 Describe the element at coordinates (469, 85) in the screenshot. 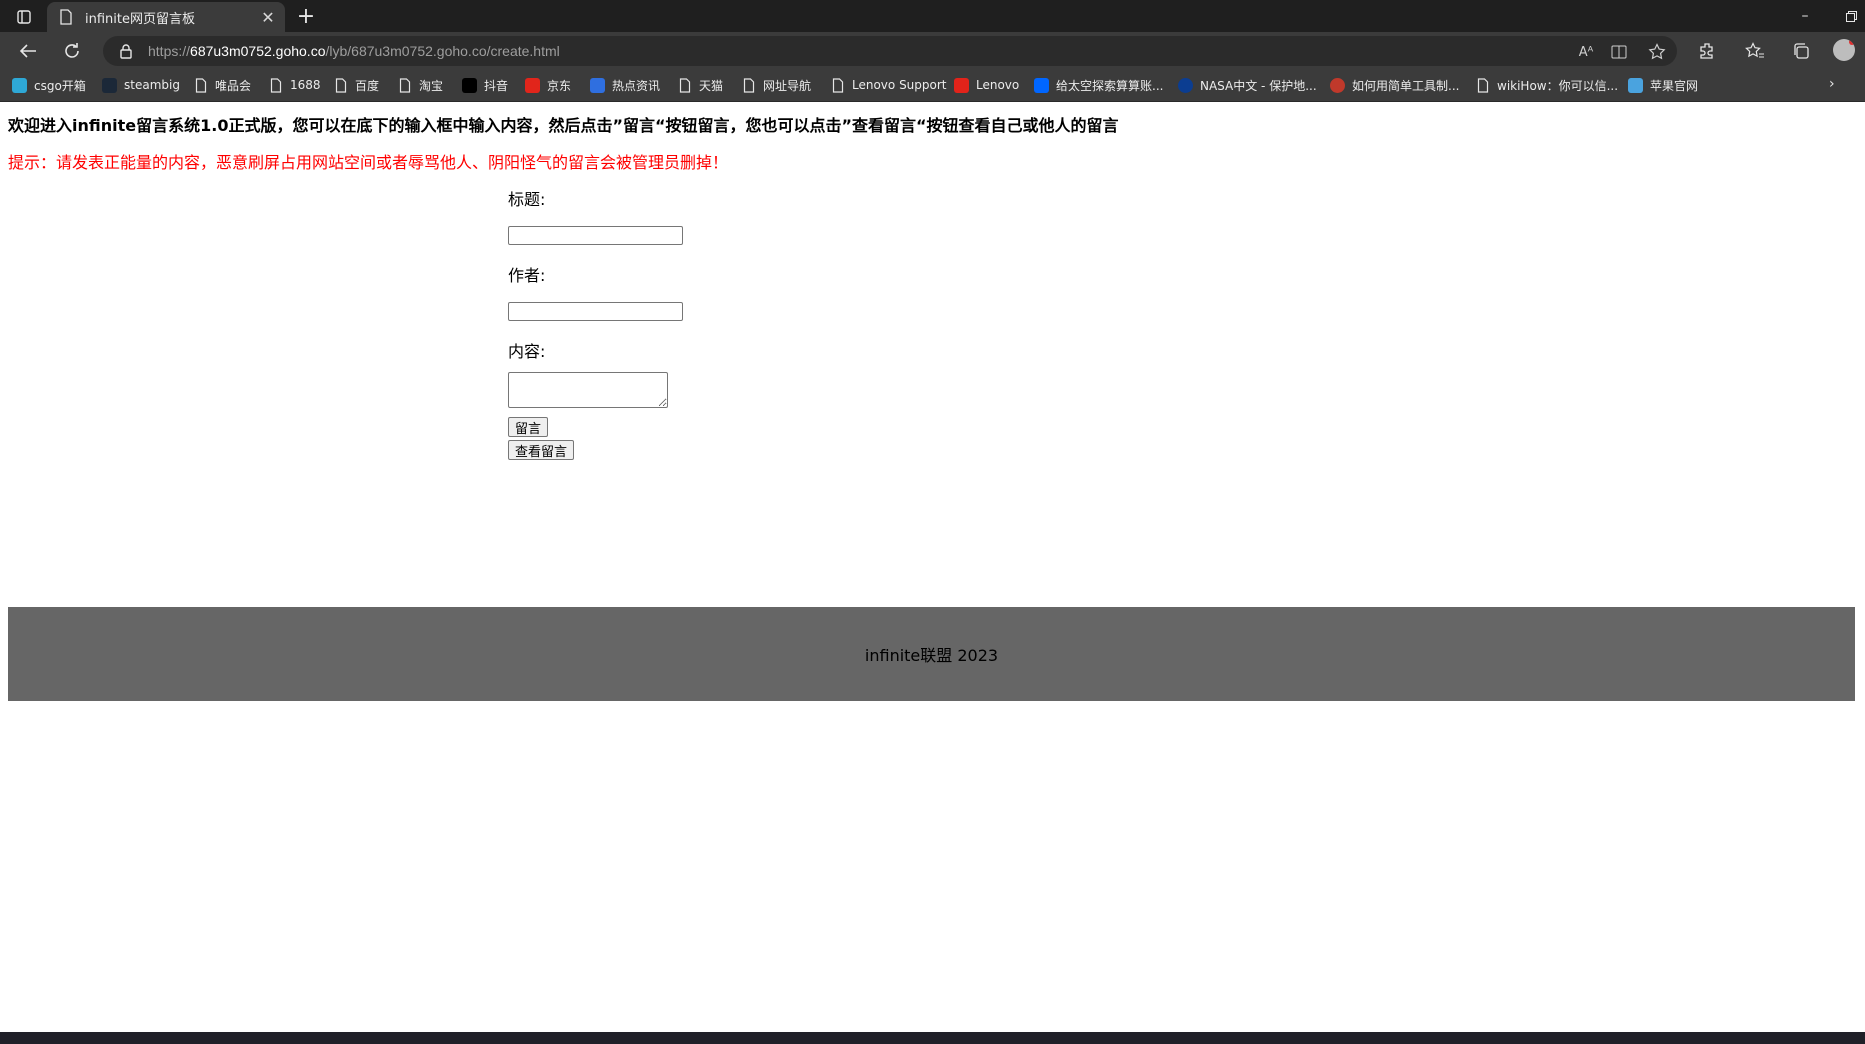

I see `tiktok-icon` at that location.